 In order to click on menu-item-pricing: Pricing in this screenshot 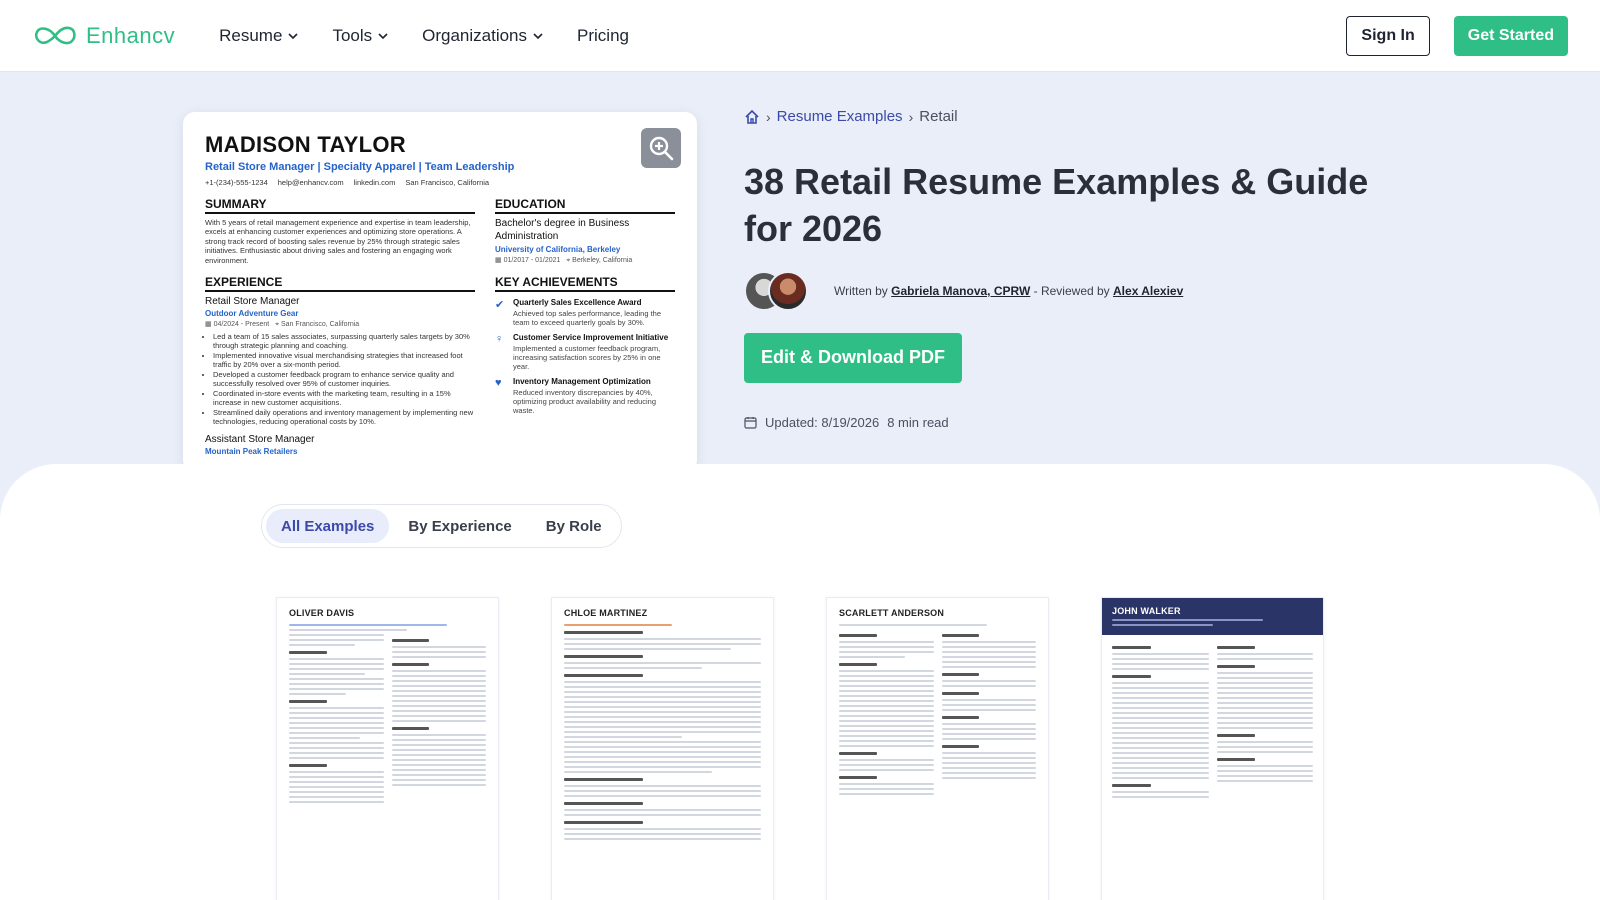, I will do `click(603, 36)`.